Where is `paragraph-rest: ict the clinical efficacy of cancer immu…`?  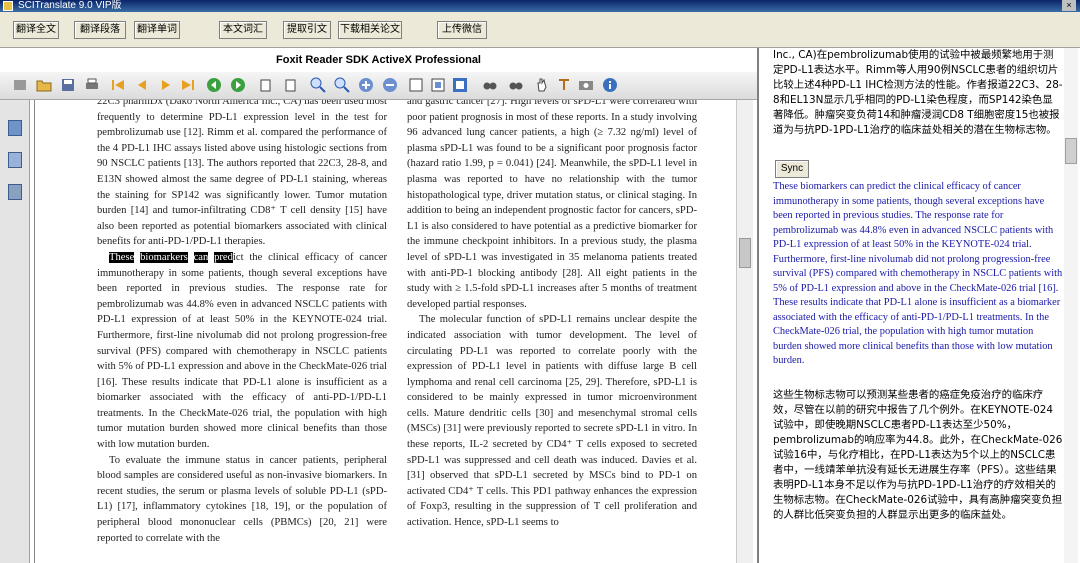
paragraph-rest: ict the clinical efficacy of cancer immu… is located at coordinates (242, 351).